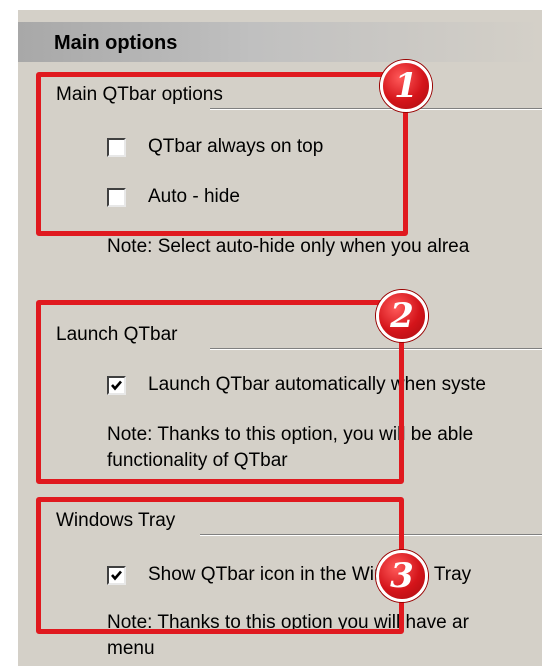  Describe the element at coordinates (116, 197) in the screenshot. I see `auto-hide-checkbox` at that location.